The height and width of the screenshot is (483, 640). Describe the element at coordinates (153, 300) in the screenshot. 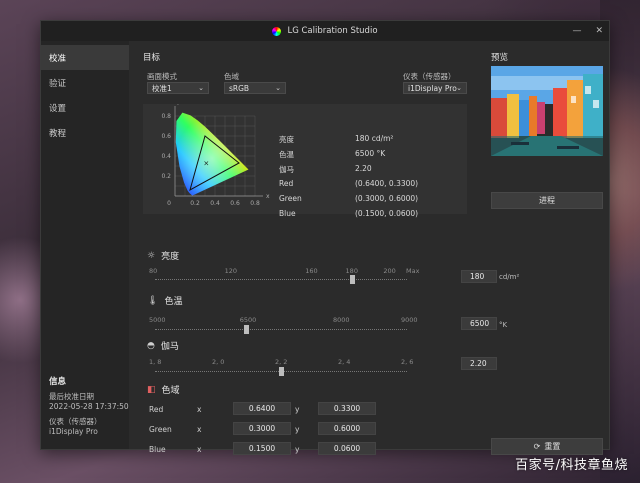

I see `thermometer-icon: 🌡` at that location.